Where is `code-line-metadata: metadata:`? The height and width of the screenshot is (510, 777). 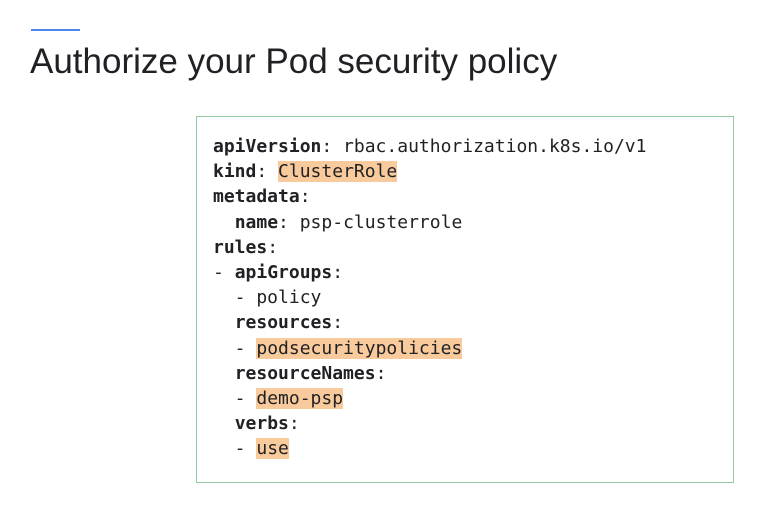
code-line-metadata: metadata: is located at coordinates (473, 196).